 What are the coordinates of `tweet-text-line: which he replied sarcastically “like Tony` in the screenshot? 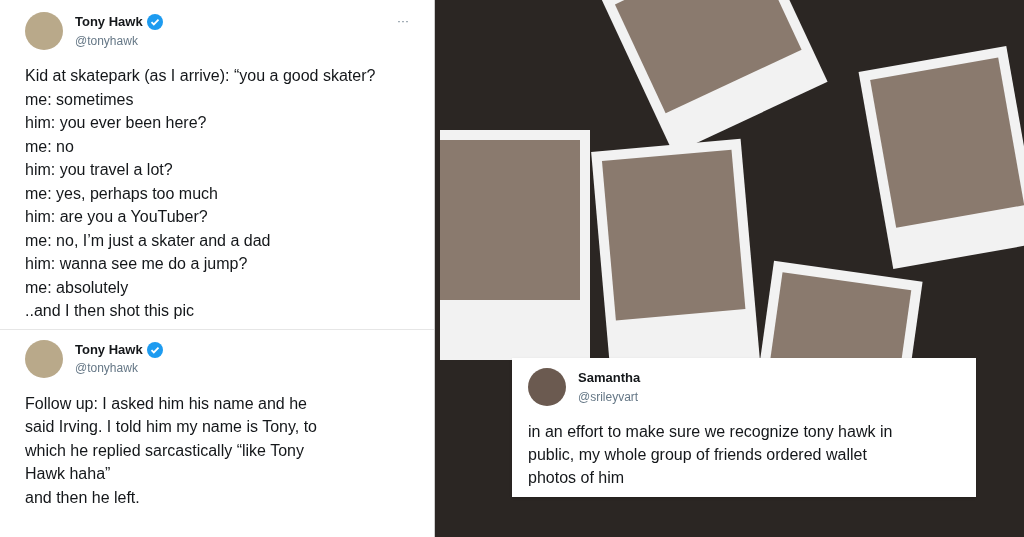 It's located at (165, 450).